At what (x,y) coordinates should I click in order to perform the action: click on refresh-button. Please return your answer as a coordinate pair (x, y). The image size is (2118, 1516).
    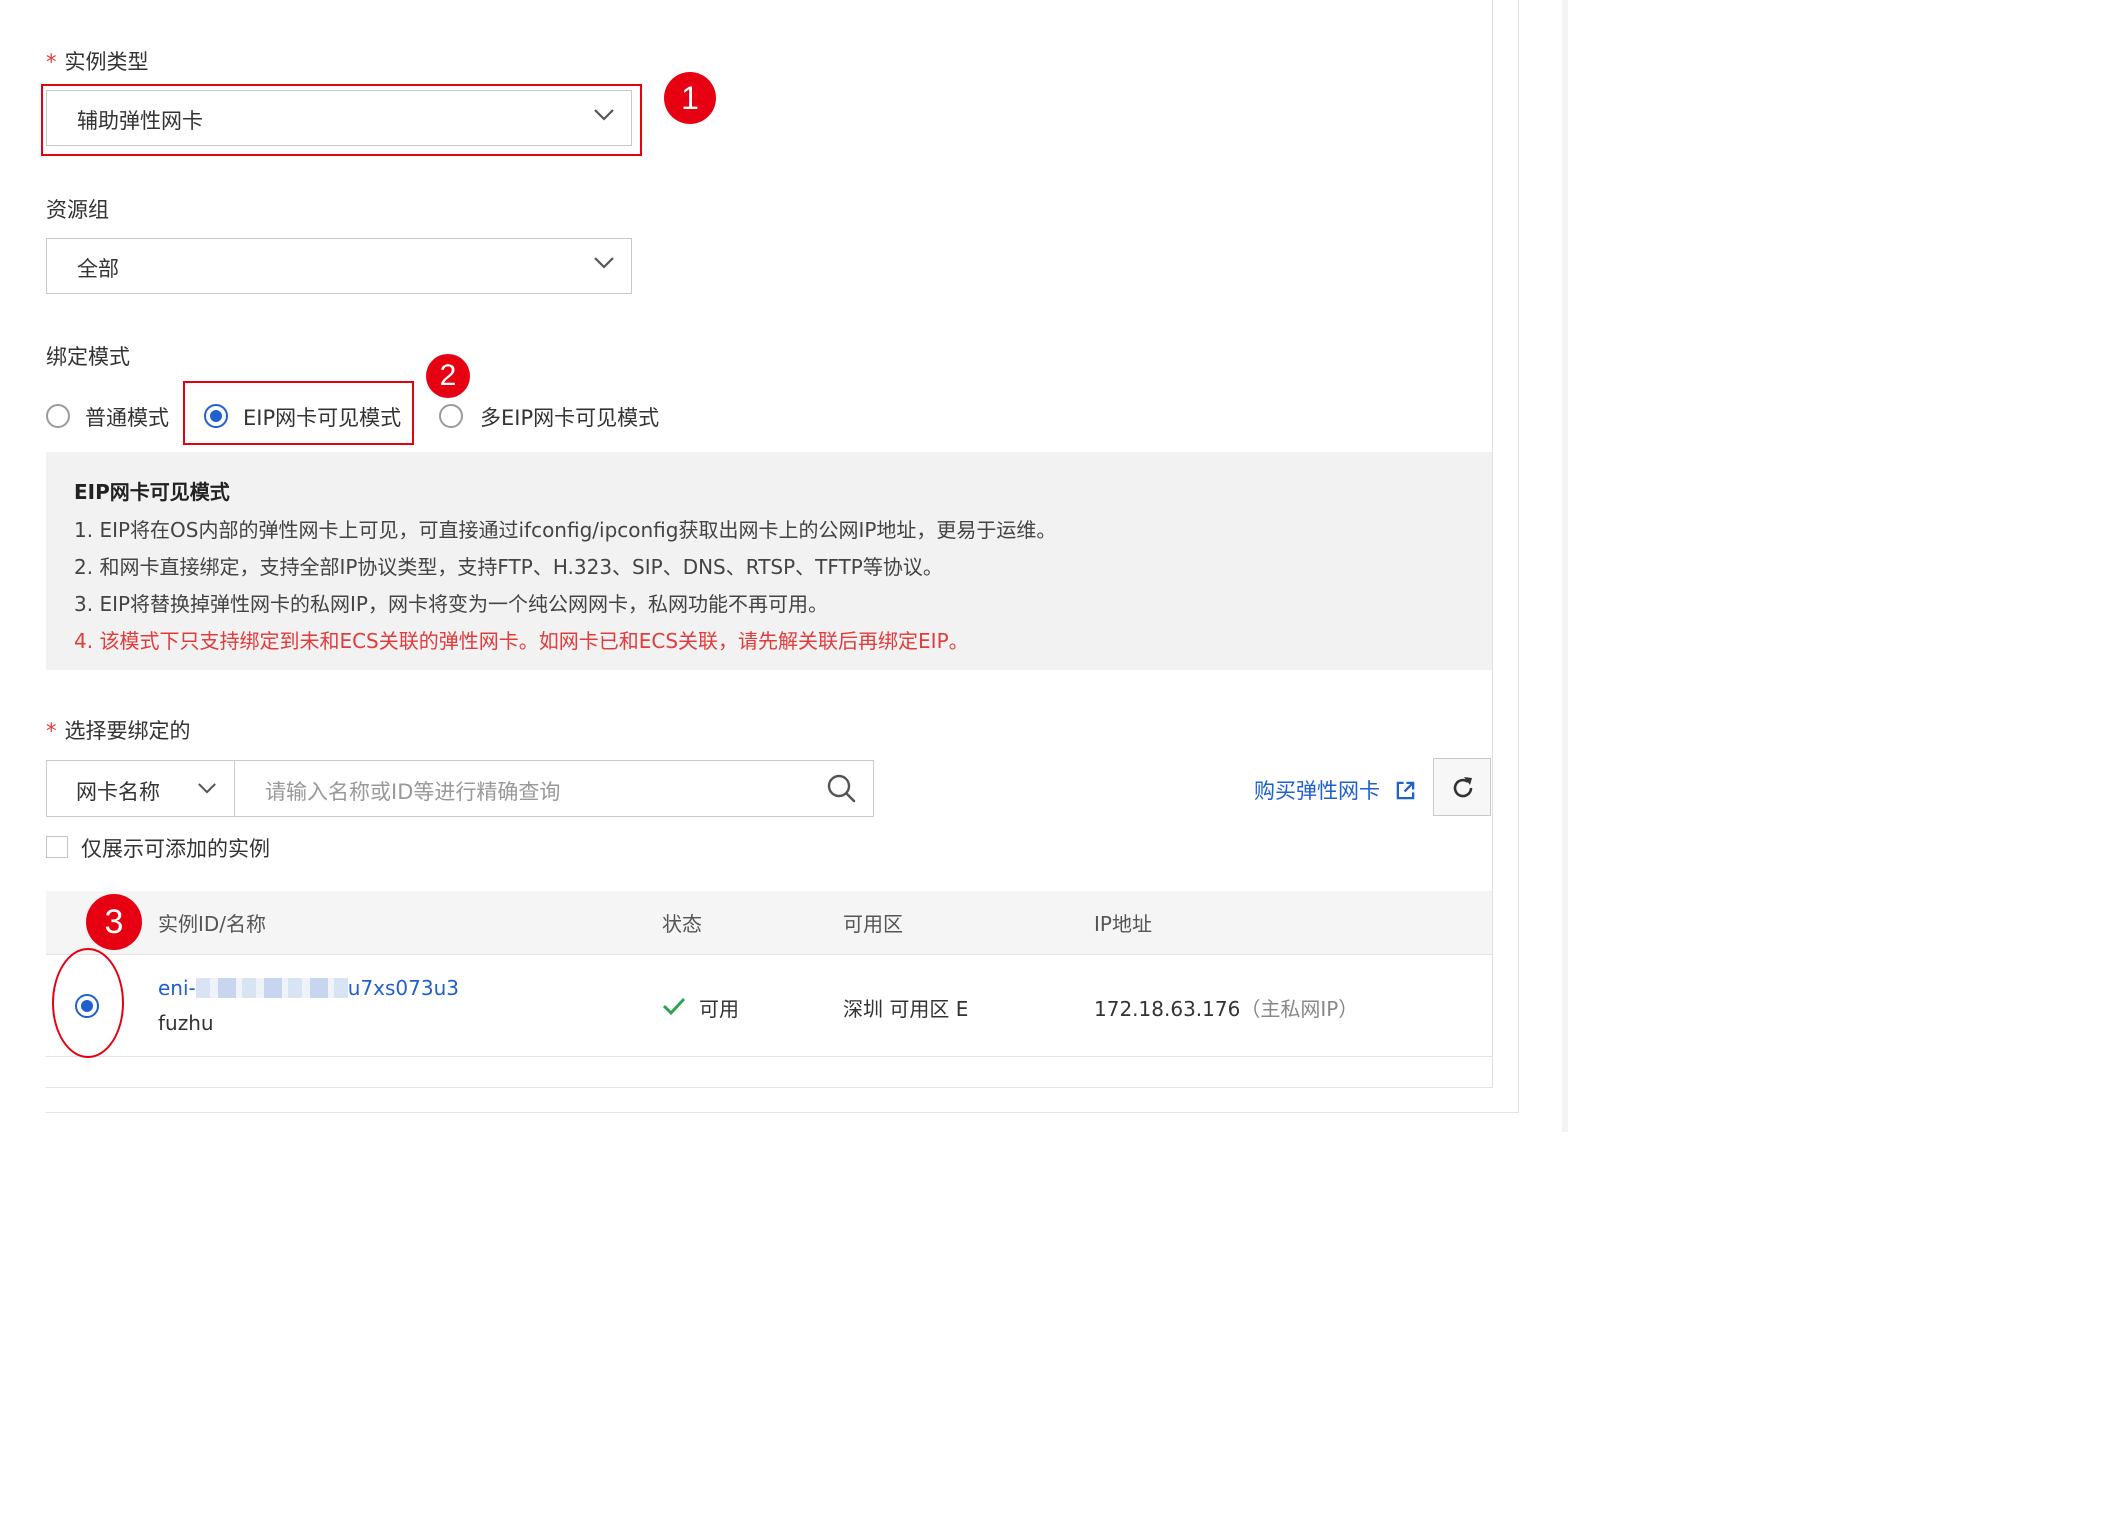
    Looking at the image, I should click on (1462, 787).